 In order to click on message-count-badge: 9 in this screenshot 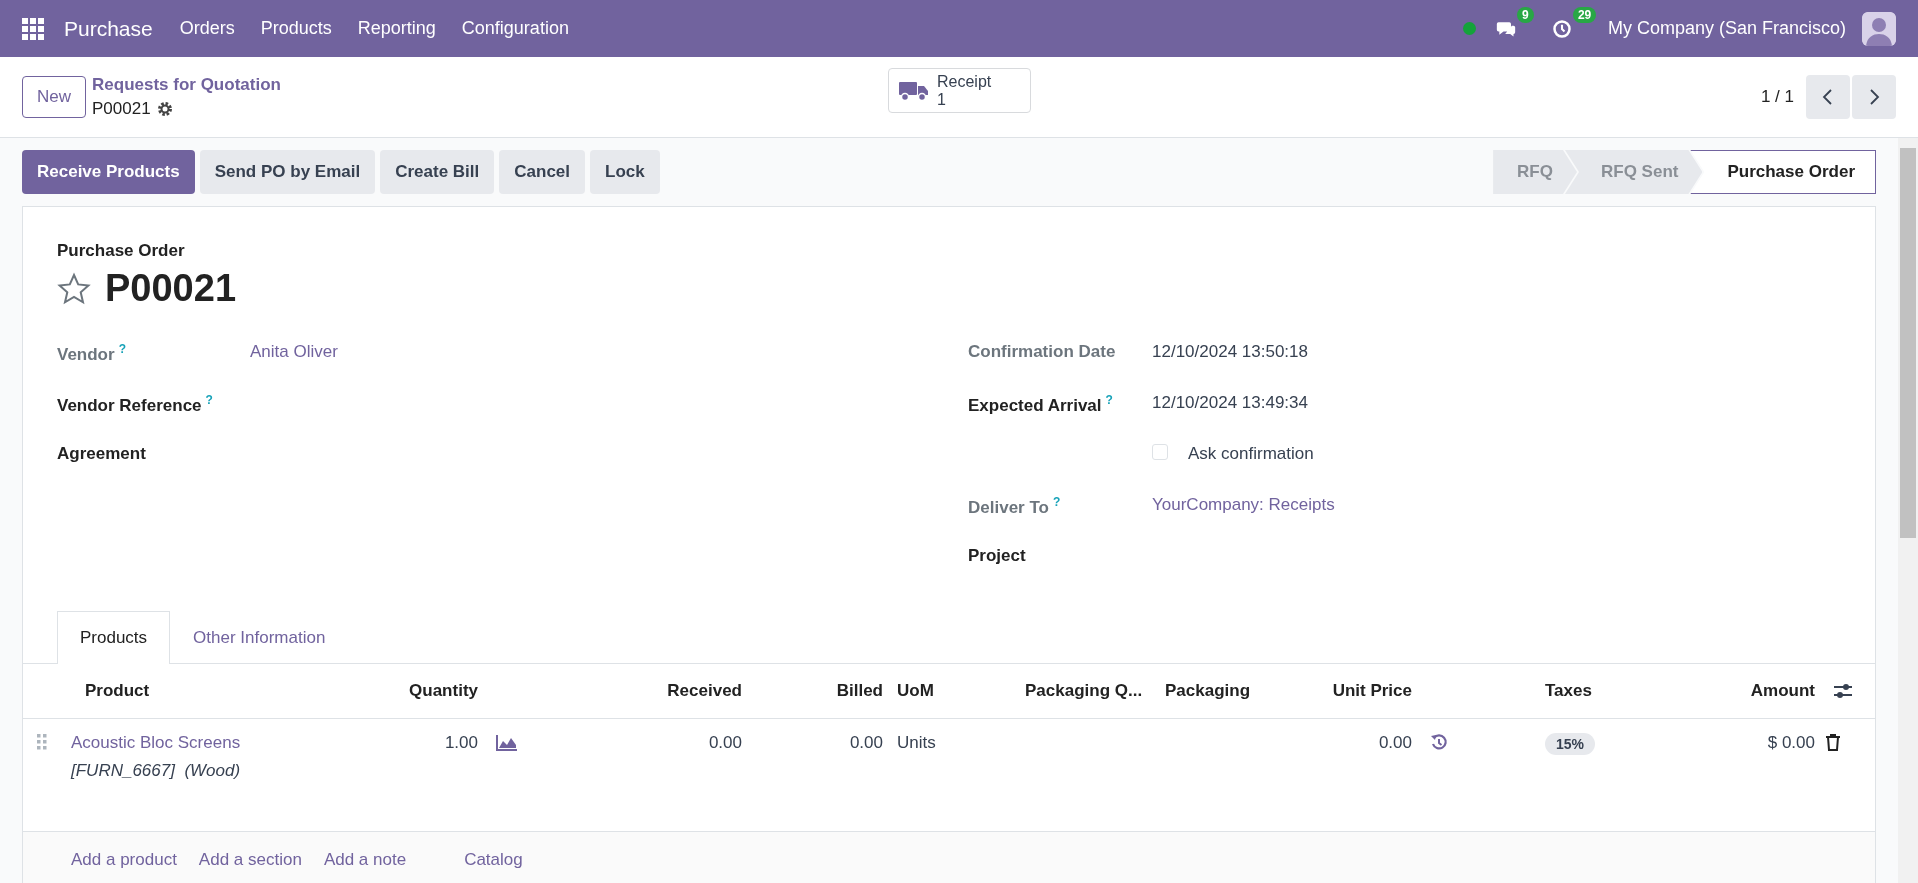, I will do `click(1525, 14)`.